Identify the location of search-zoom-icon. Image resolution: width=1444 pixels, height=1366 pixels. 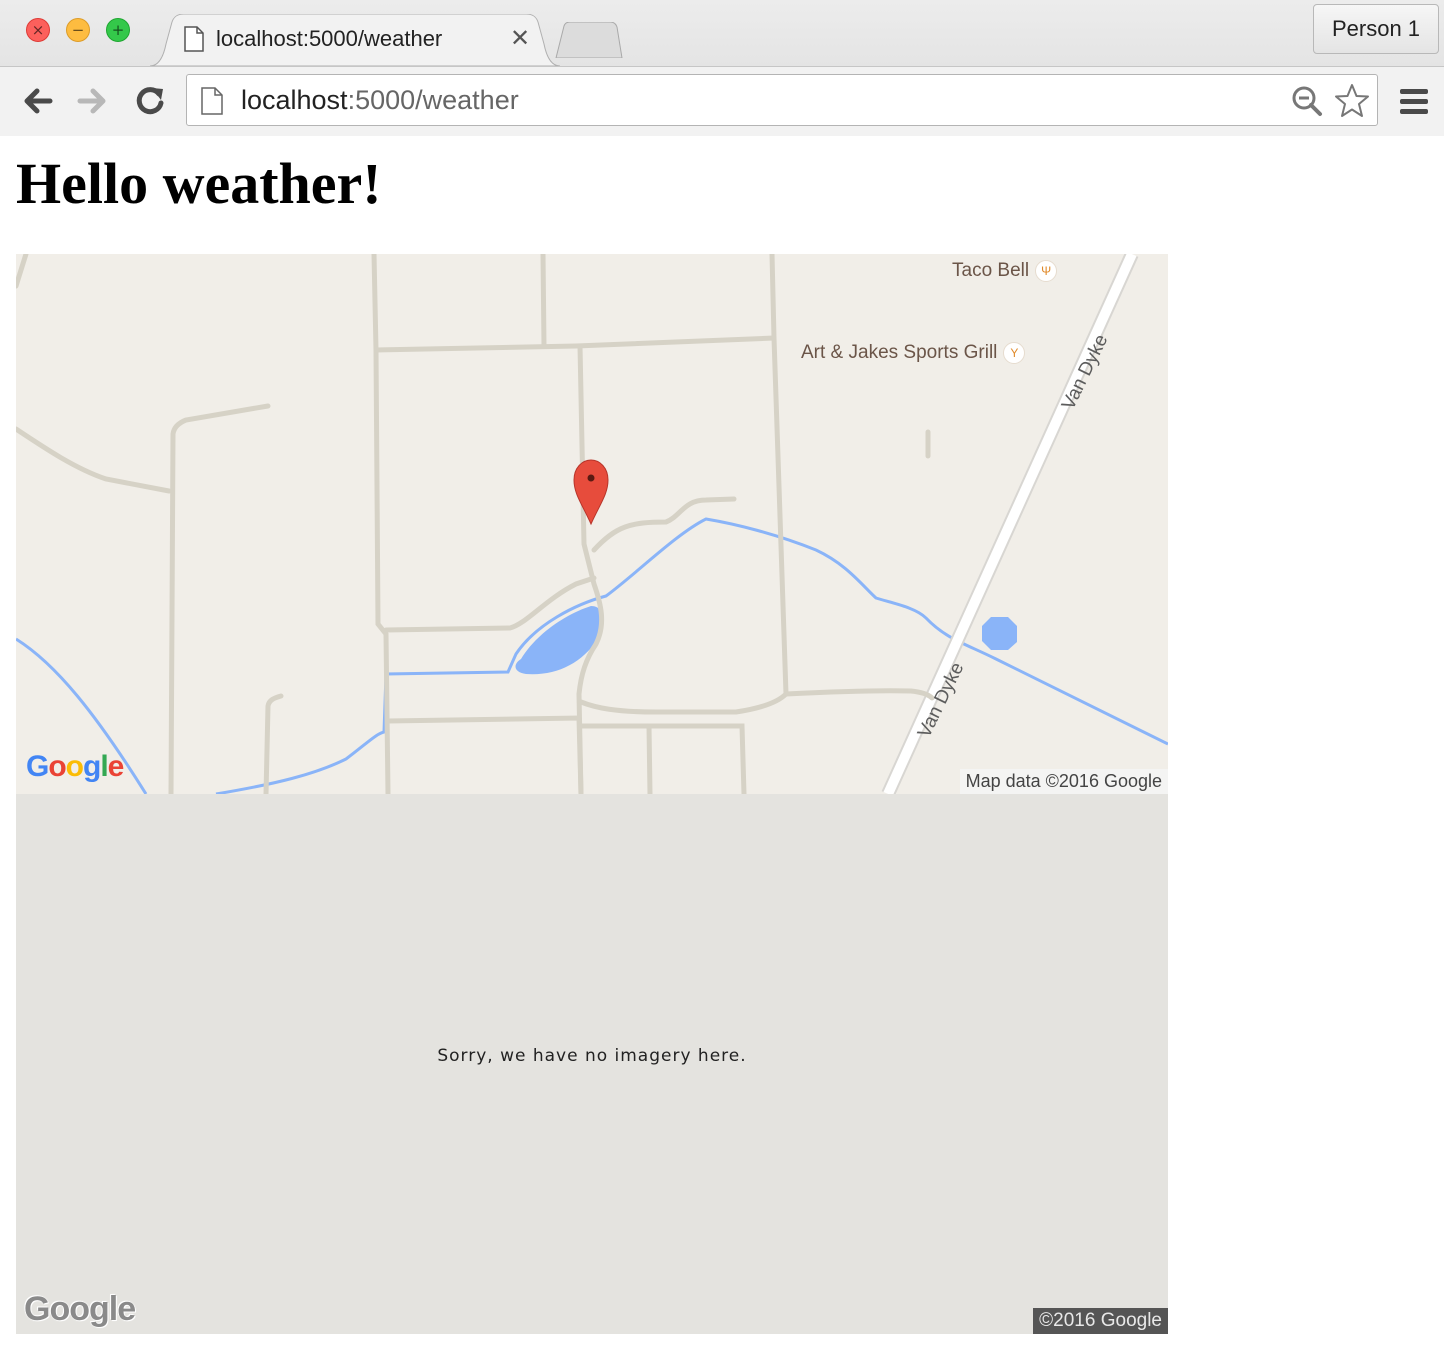
(1307, 101).